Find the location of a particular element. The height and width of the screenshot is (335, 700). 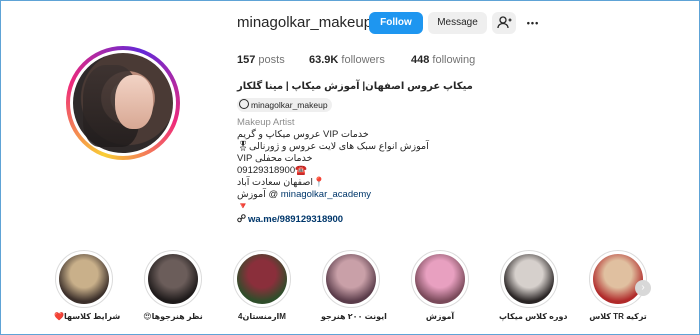

highlight-item: 😍نظر هنرجوها is located at coordinates (173, 286).